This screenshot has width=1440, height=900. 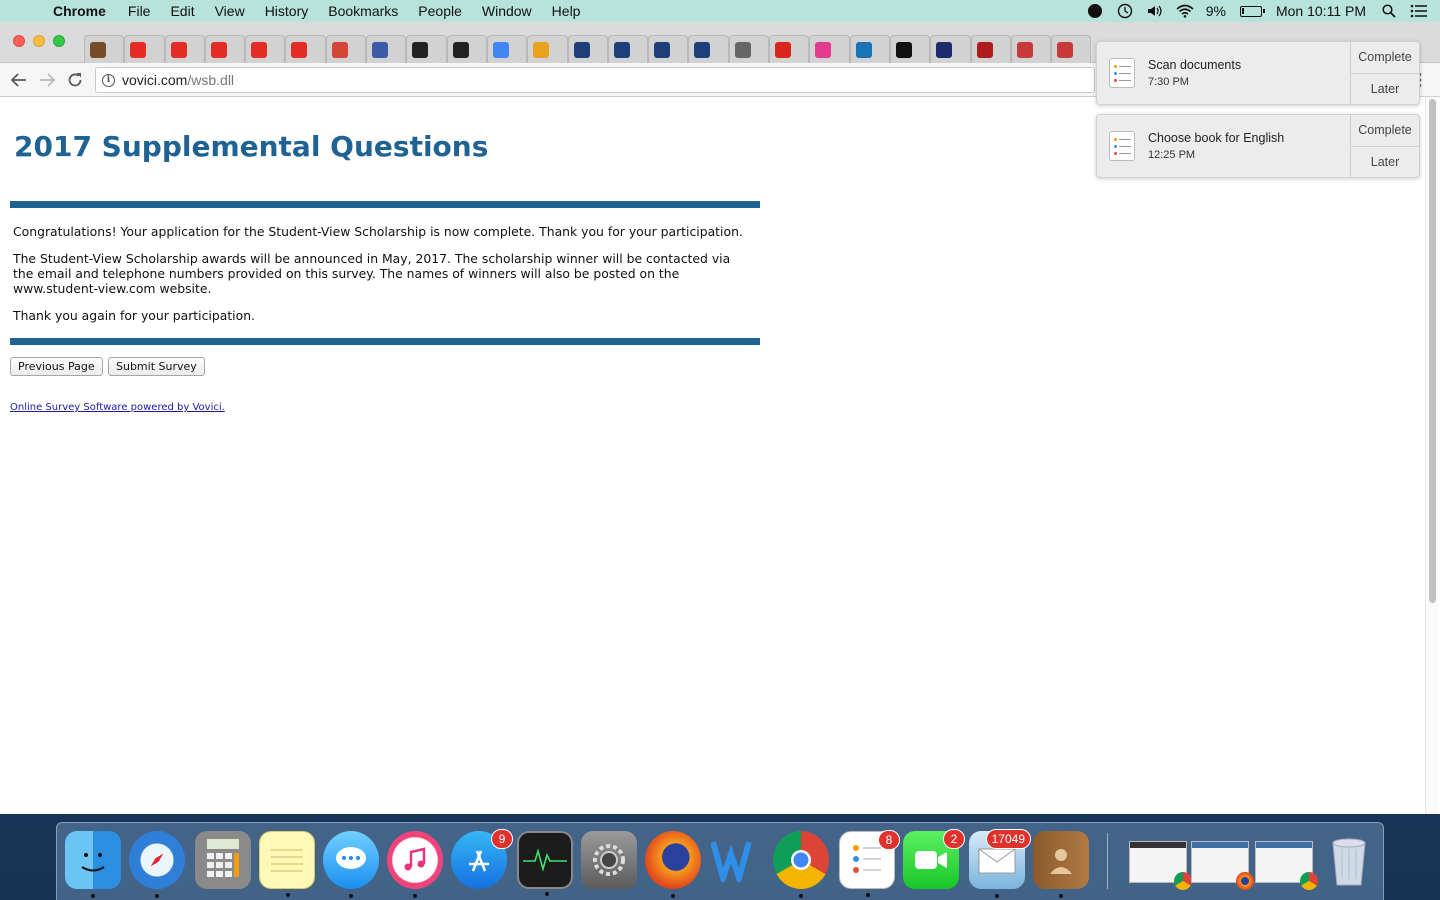 I want to click on volume-icon, so click(x=1155, y=11).